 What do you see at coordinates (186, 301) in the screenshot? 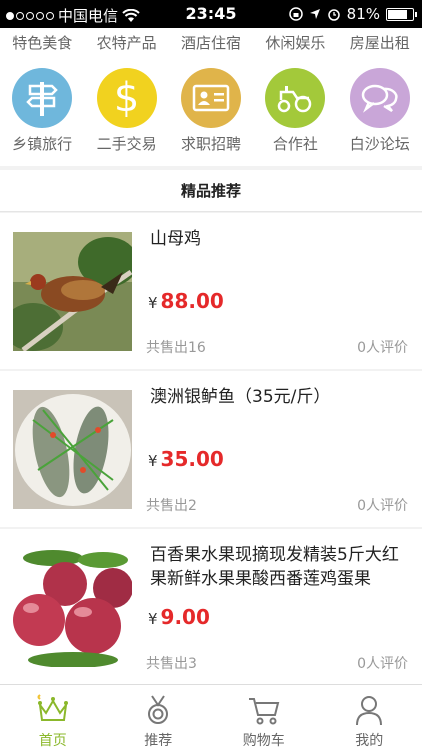
I see `product-price: ¥88.00` at bounding box center [186, 301].